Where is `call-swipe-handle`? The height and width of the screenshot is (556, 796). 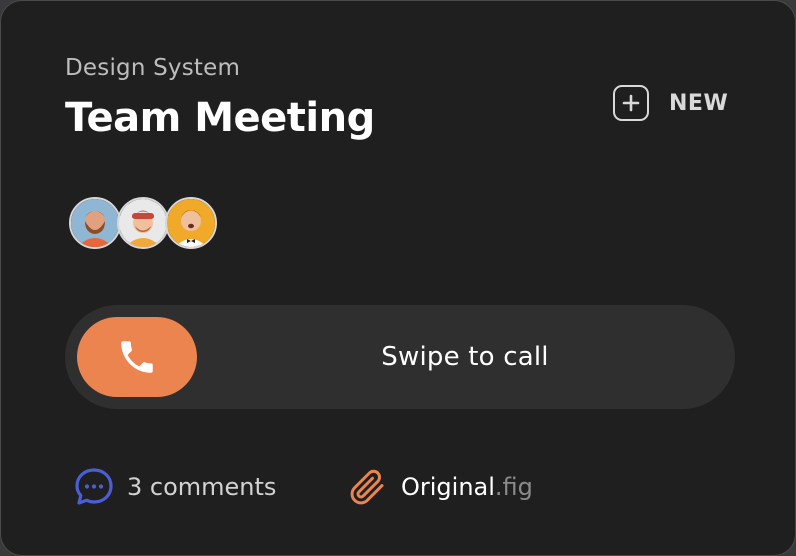
call-swipe-handle is located at coordinates (137, 357).